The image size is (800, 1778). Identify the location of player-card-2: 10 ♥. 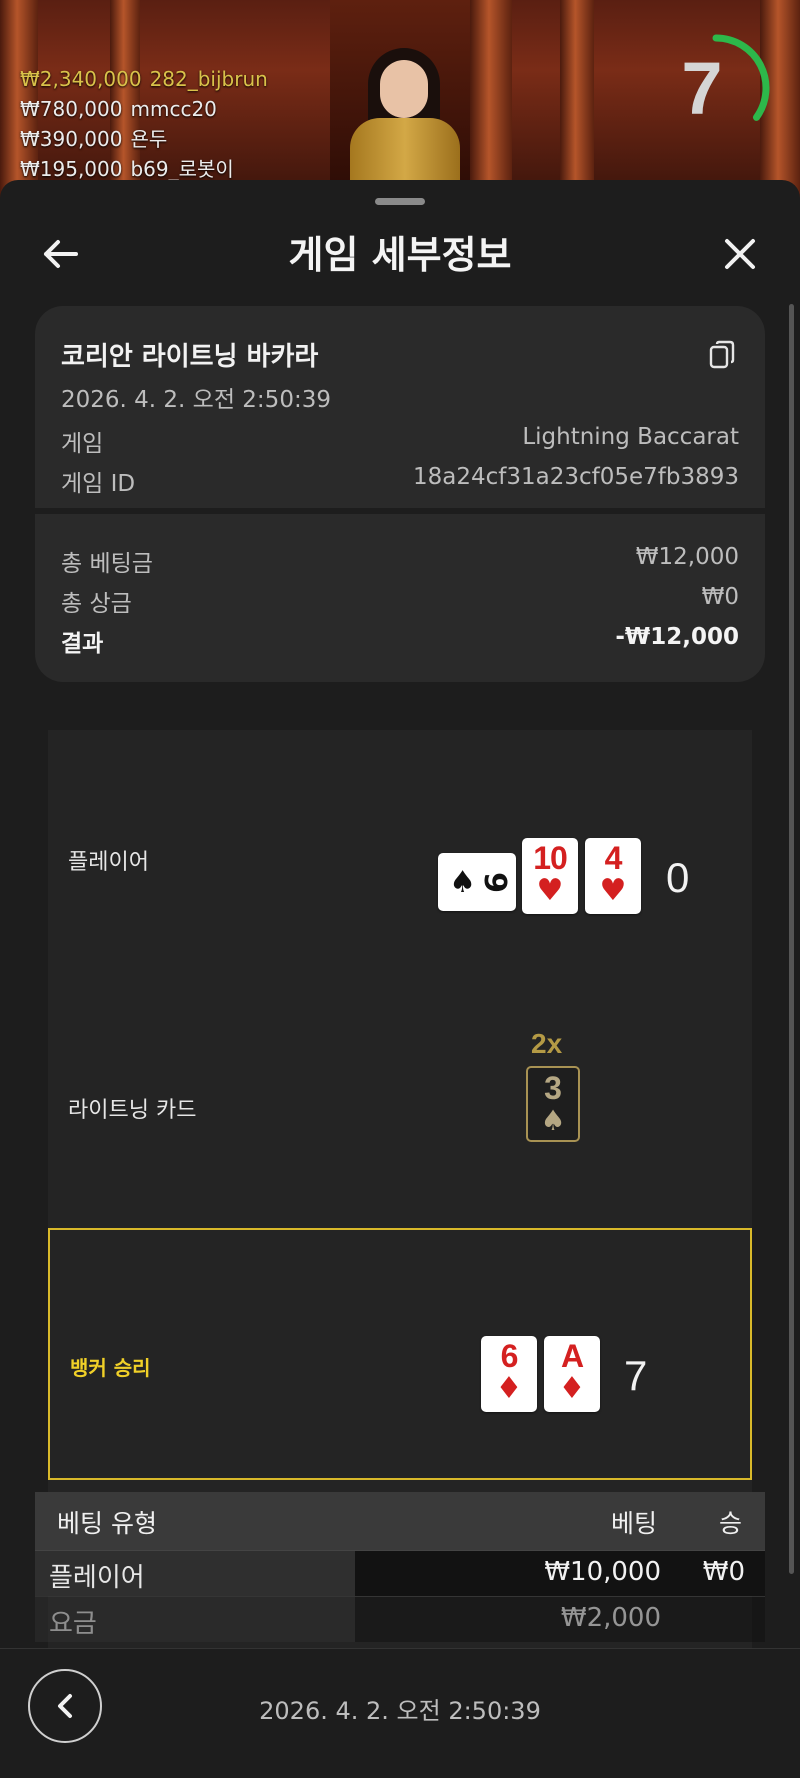
(550, 876).